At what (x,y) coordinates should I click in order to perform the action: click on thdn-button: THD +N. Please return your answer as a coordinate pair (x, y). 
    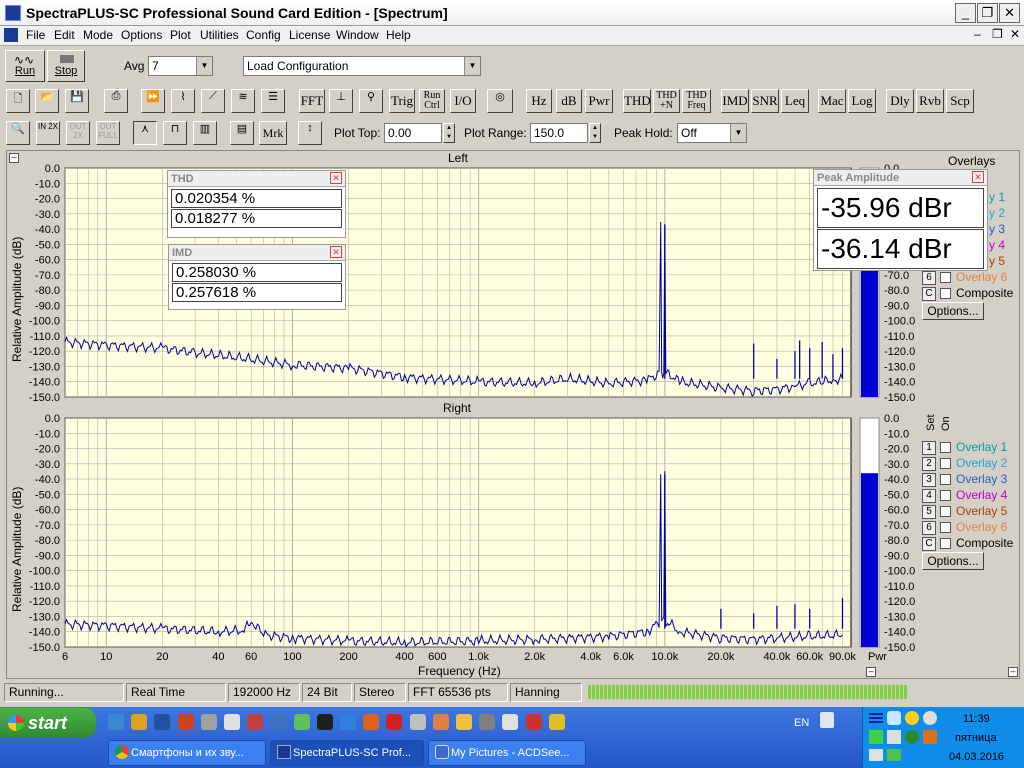
    Looking at the image, I should click on (666, 101).